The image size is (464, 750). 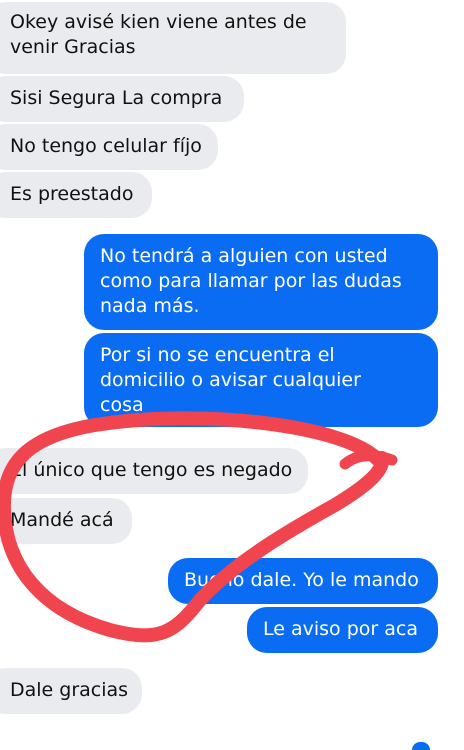 I want to click on message-received: Mandé acá, so click(x=66, y=521).